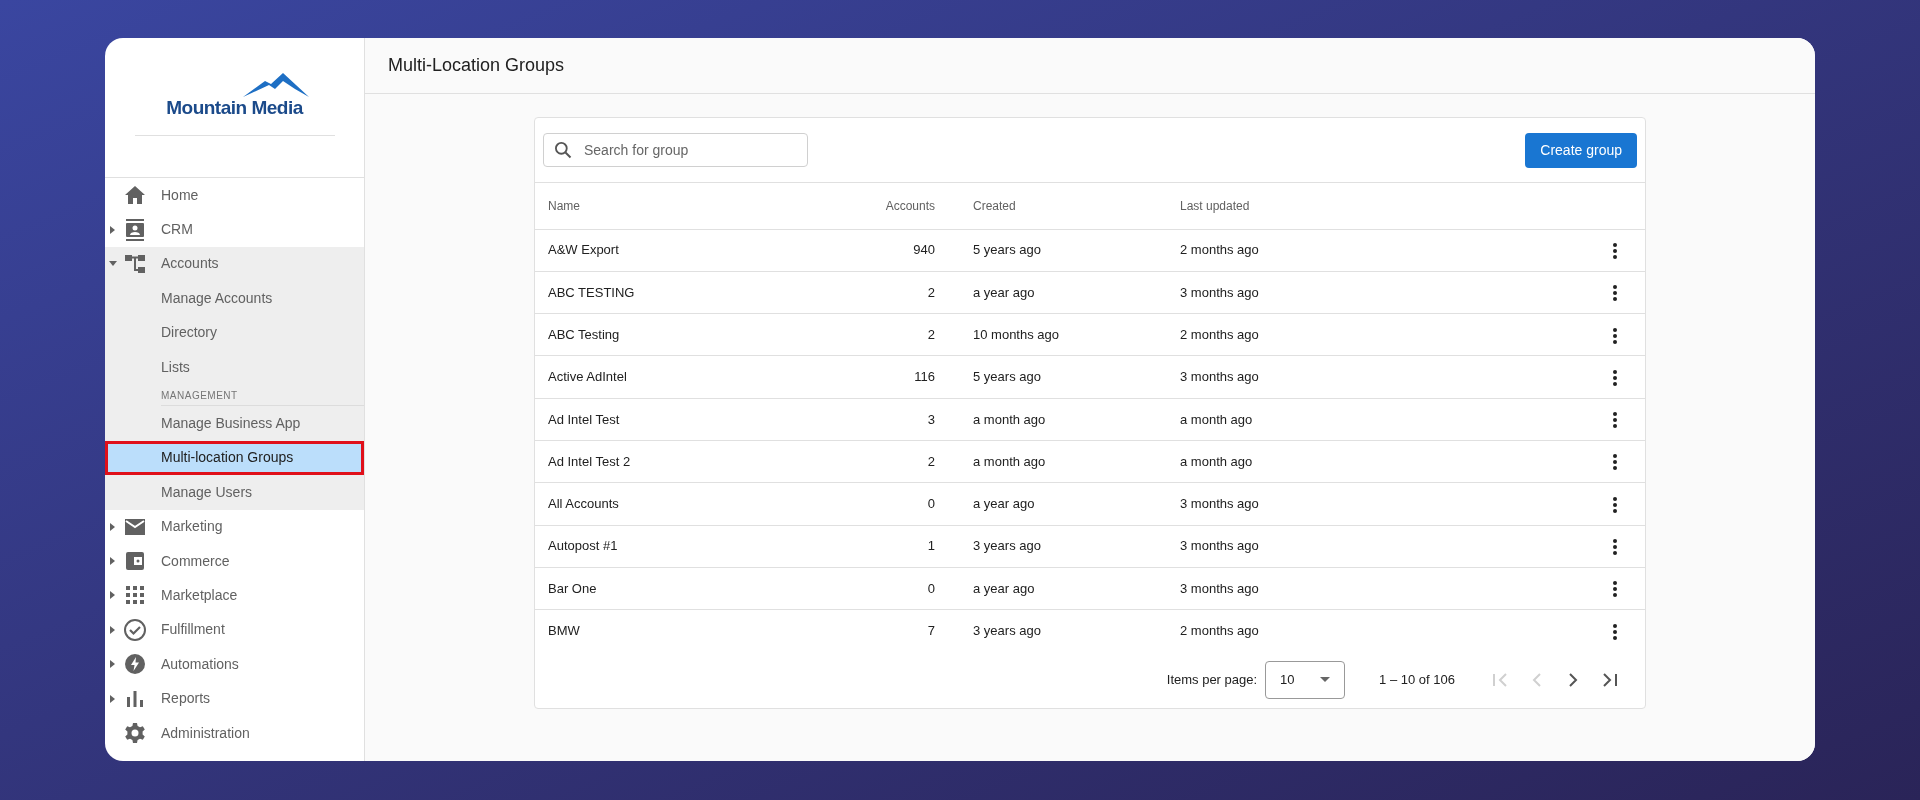  I want to click on table-cell: Autopost #1, so click(685, 546).